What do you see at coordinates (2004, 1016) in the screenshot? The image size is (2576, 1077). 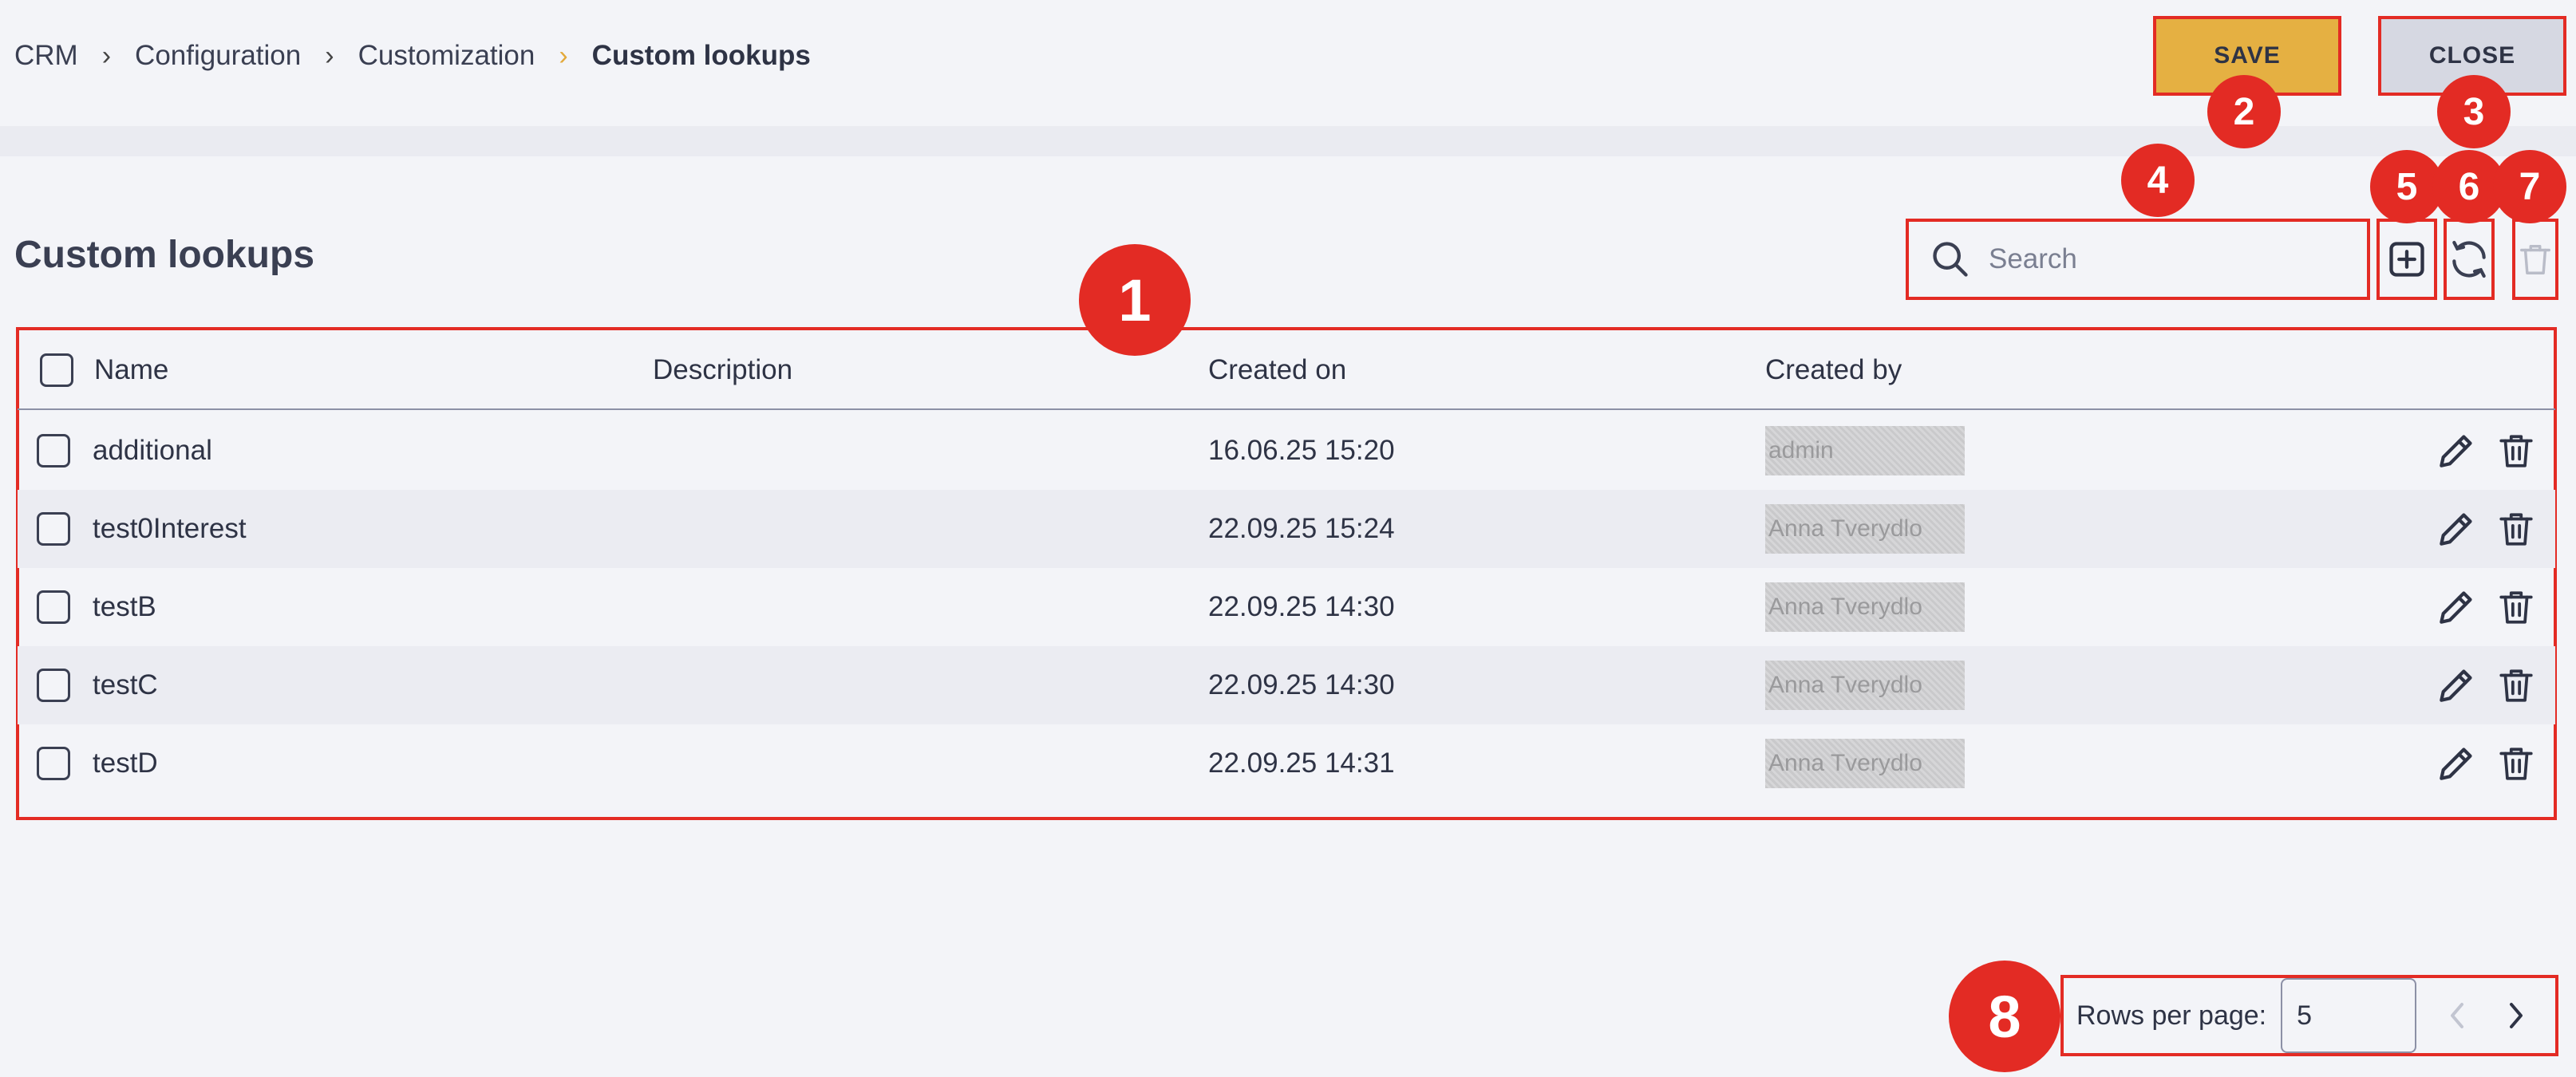 I see `annotation-badge-8: 8` at bounding box center [2004, 1016].